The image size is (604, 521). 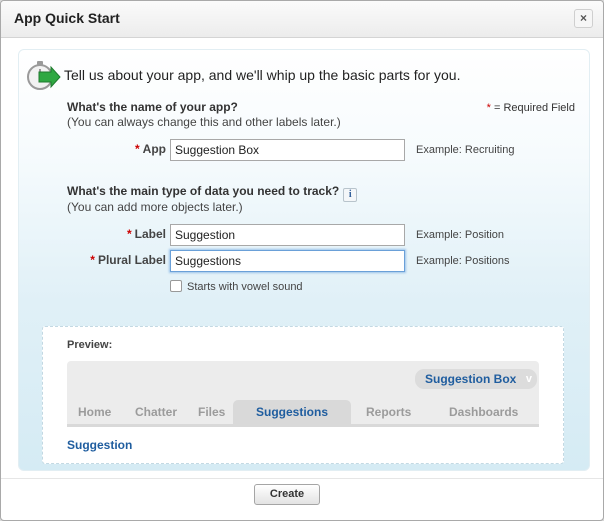 I want to click on preview-tab-dashboards: Dashboards, so click(x=484, y=412).